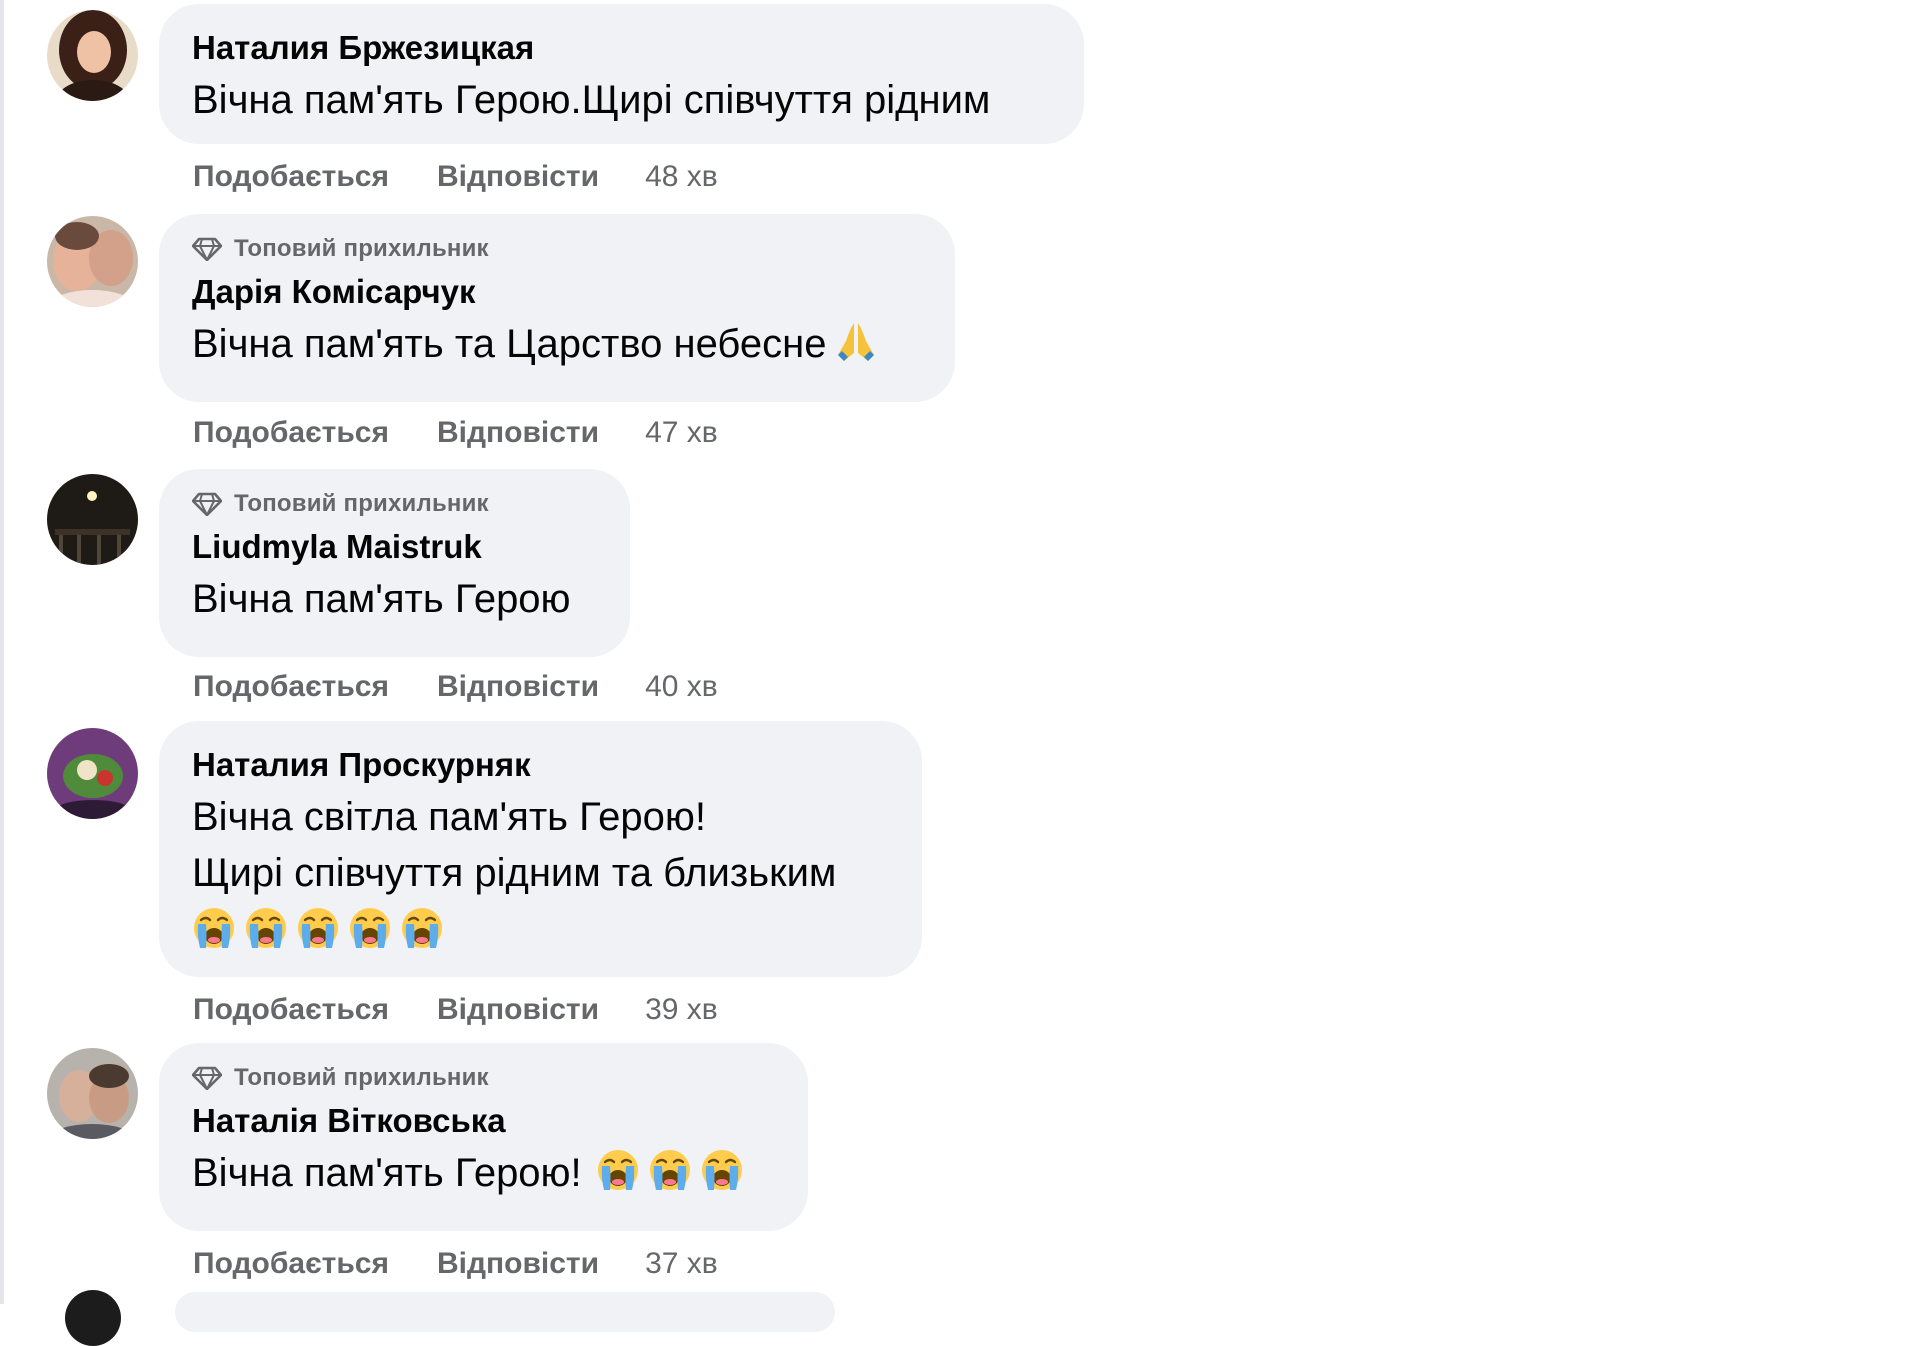  I want to click on comment-emoji-line, so click(540, 931).